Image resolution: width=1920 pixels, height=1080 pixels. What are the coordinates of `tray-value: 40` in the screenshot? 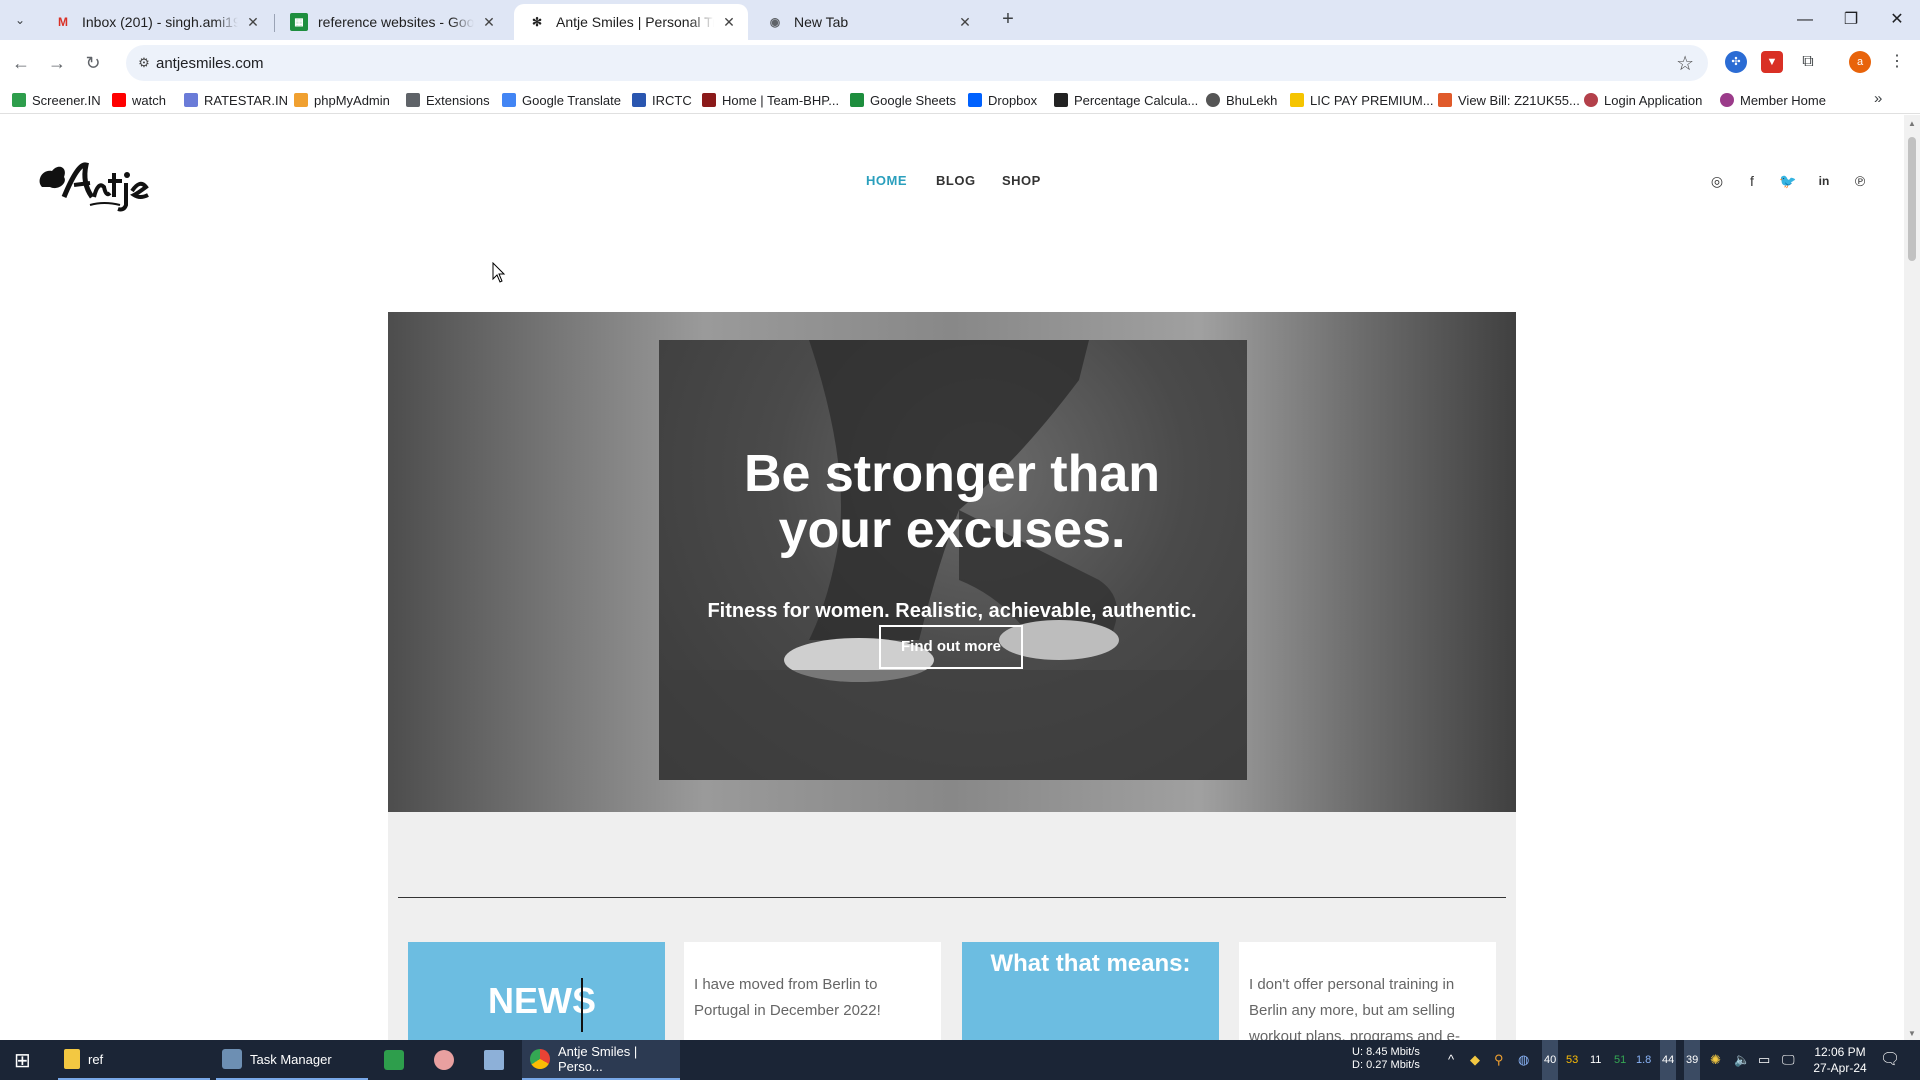 It's located at (1550, 1060).